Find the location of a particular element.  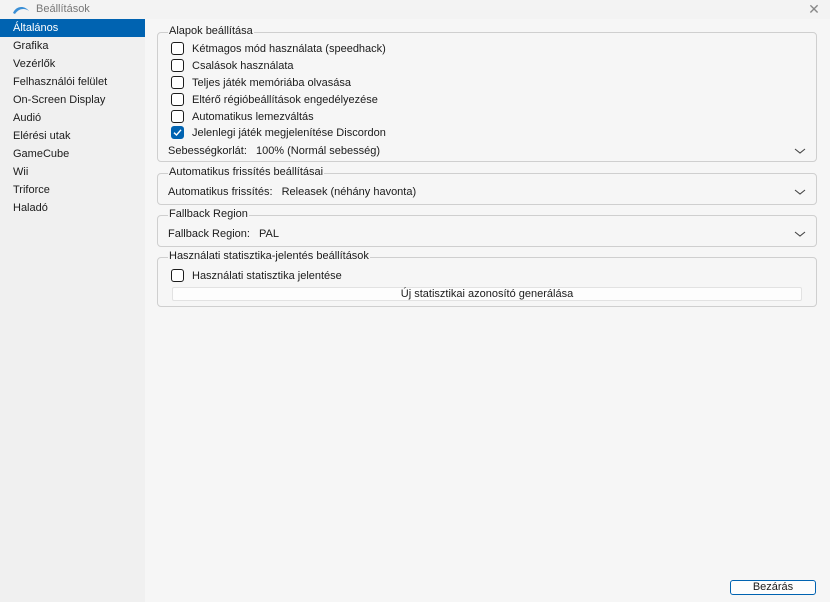

checkbox-label: Teljes játék memóriába olvasása is located at coordinates (271, 83).